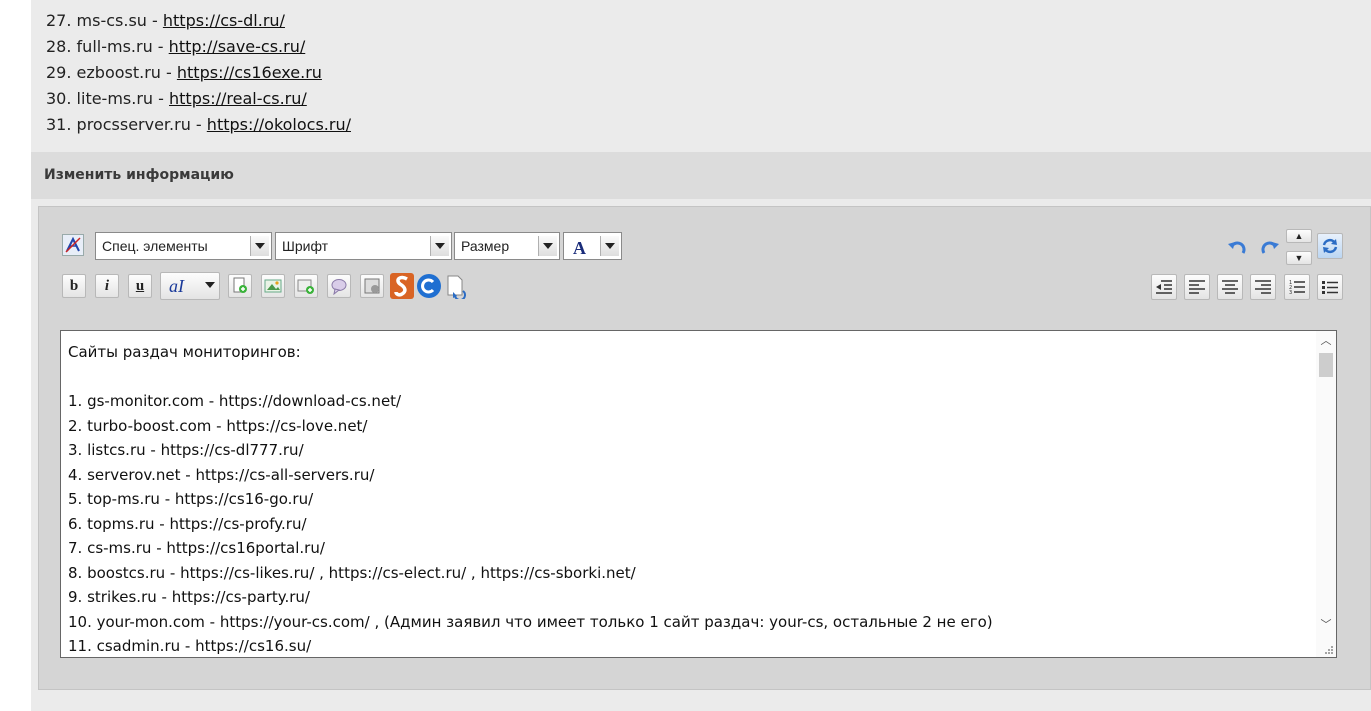  I want to click on svg-text: 3, so click(1290, 293).